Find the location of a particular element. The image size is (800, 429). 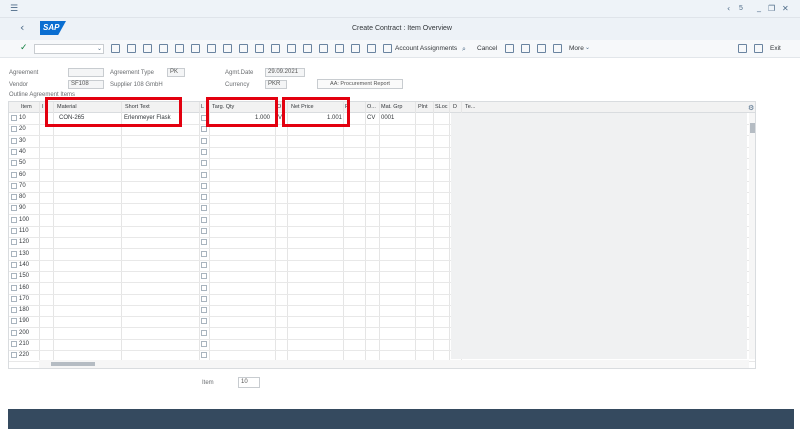

row-item-number: 180 is located at coordinates (24, 310).